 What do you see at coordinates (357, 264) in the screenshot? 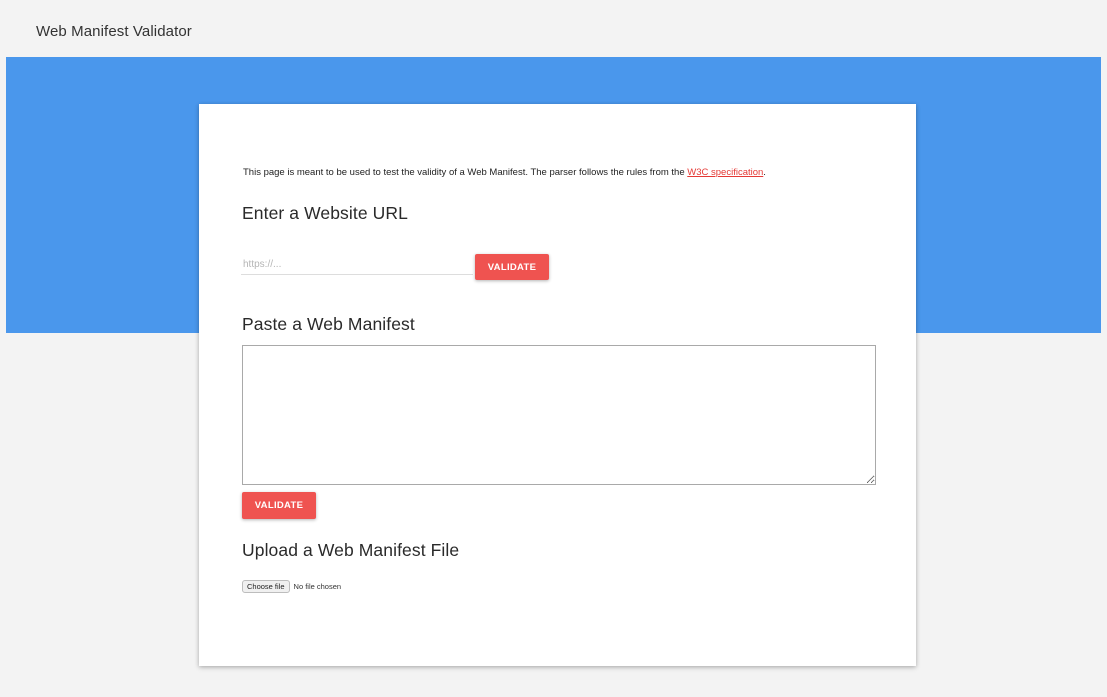
I see `website-url-input` at bounding box center [357, 264].